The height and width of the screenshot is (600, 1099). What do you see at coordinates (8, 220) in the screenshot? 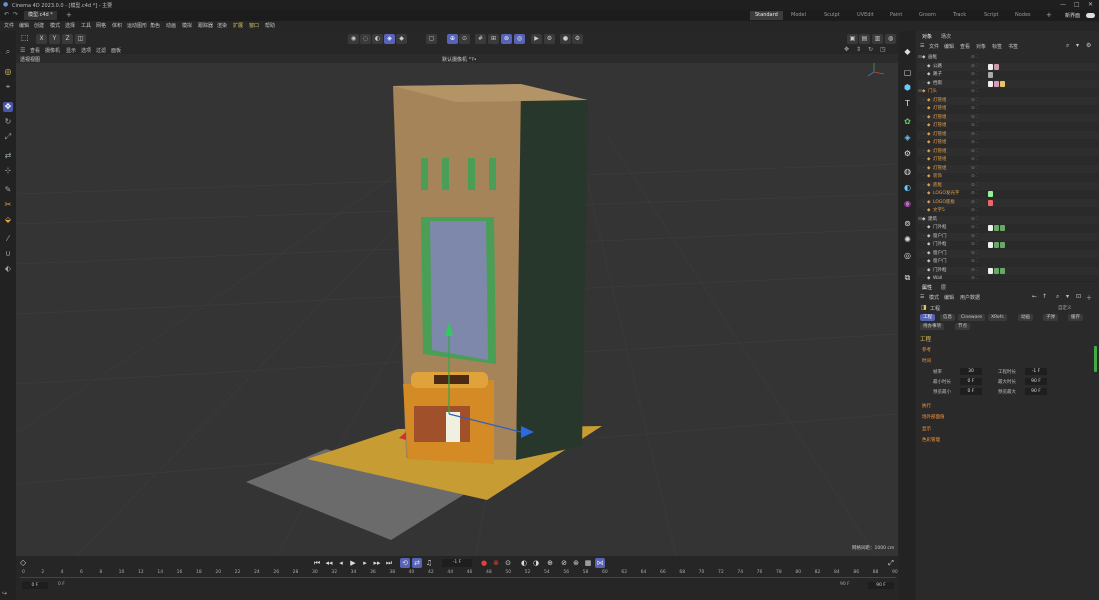
I see `extrude-icon: ⬙` at bounding box center [8, 220].